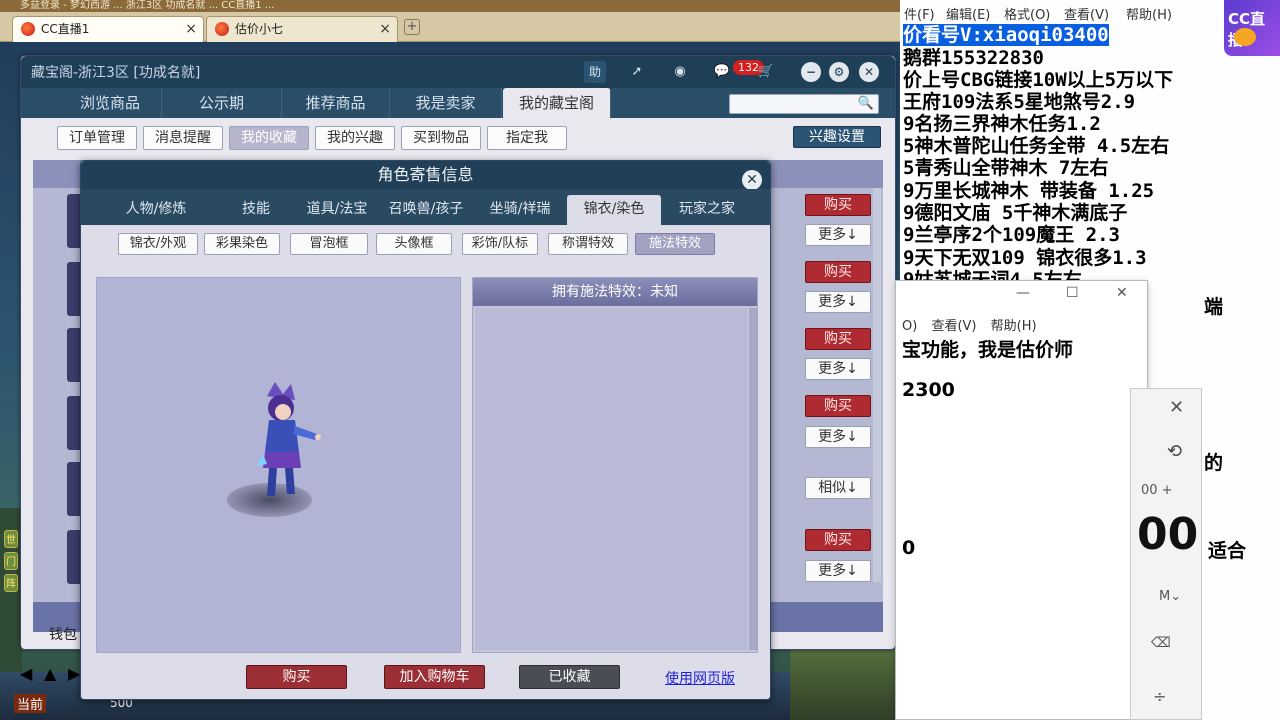  Describe the element at coordinates (500, 244) in the screenshot. I see `subtab-team-mark: 彩饰/队标` at that location.